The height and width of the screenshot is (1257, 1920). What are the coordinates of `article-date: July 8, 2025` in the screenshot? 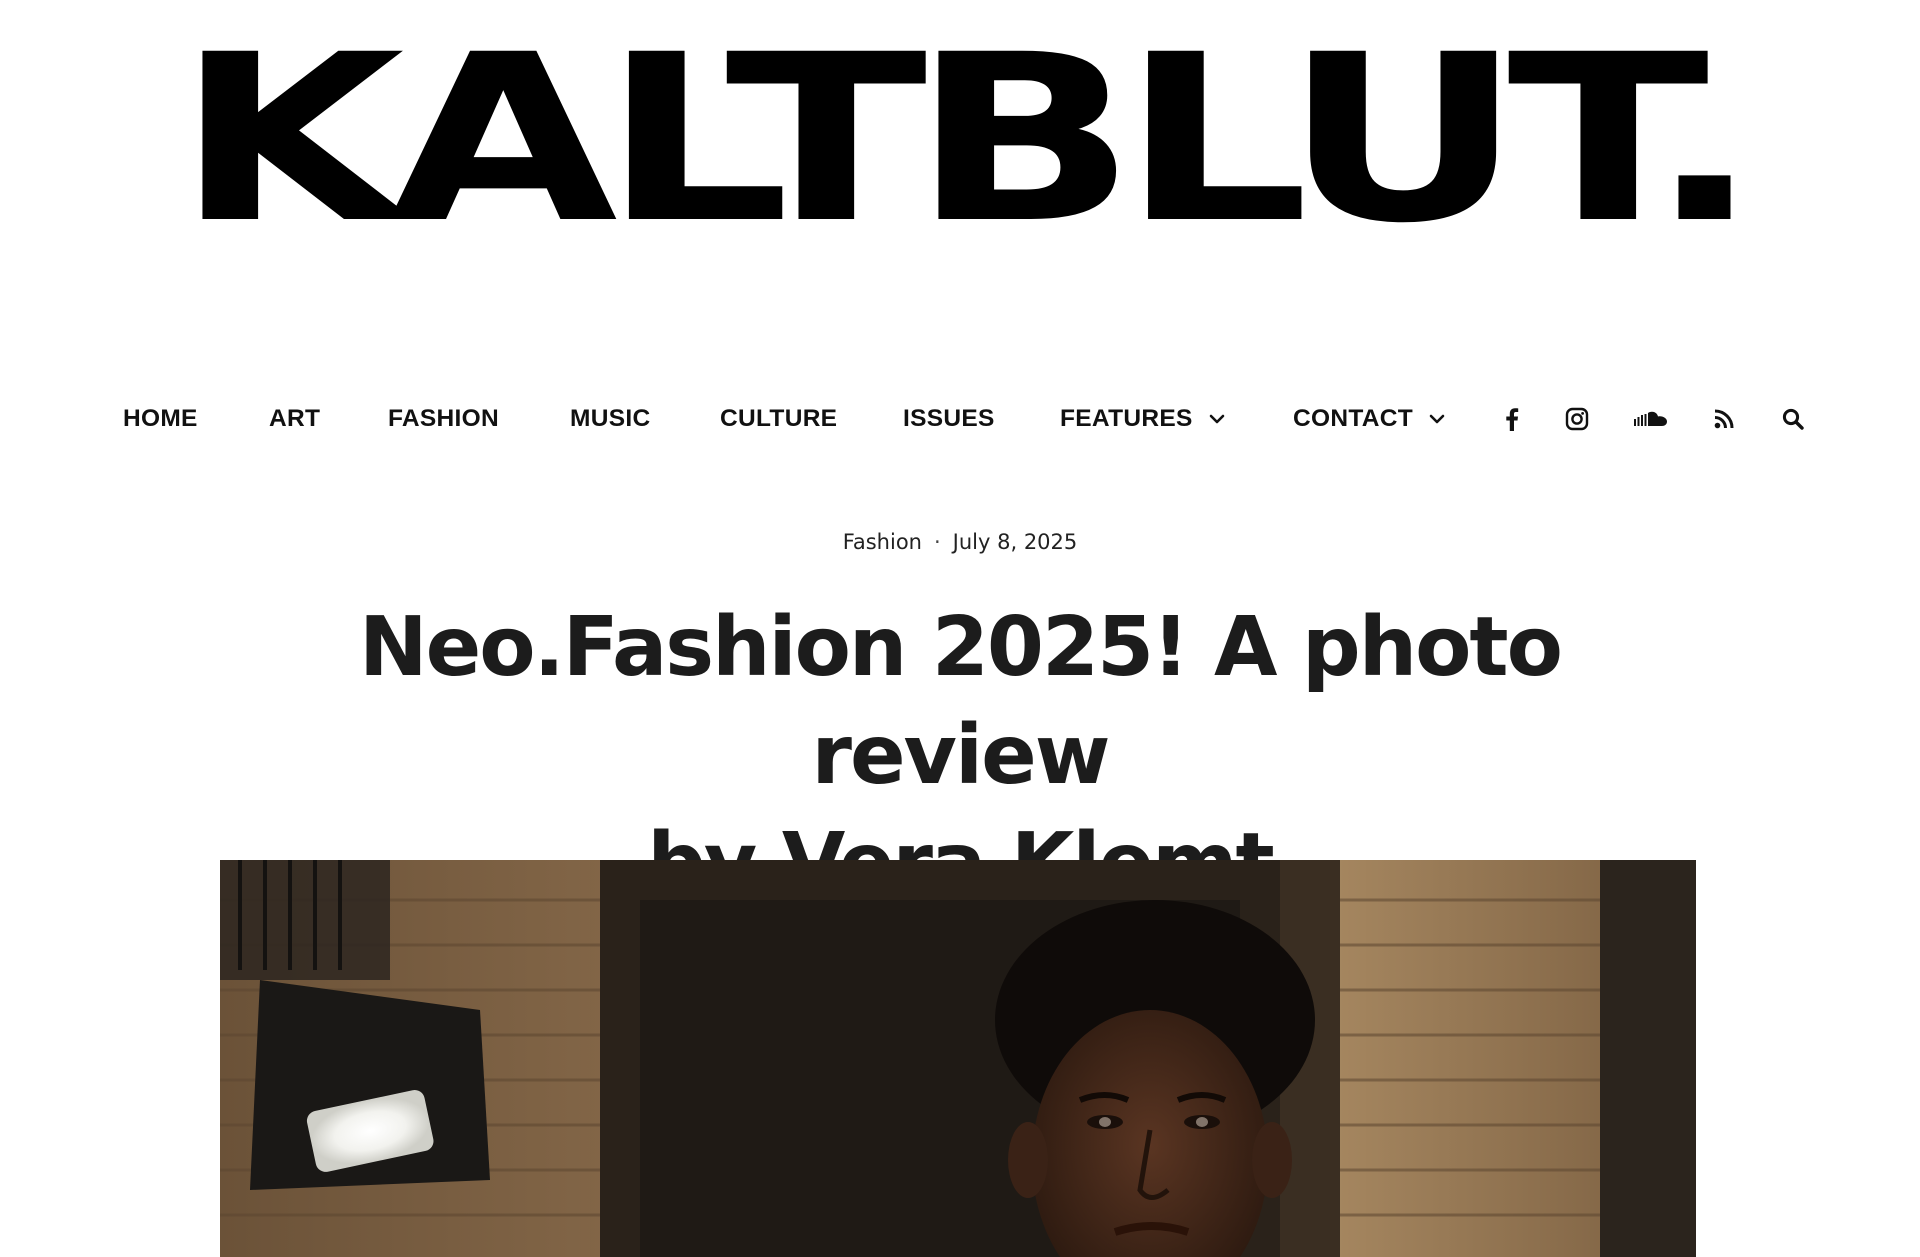 It's located at (1015, 542).